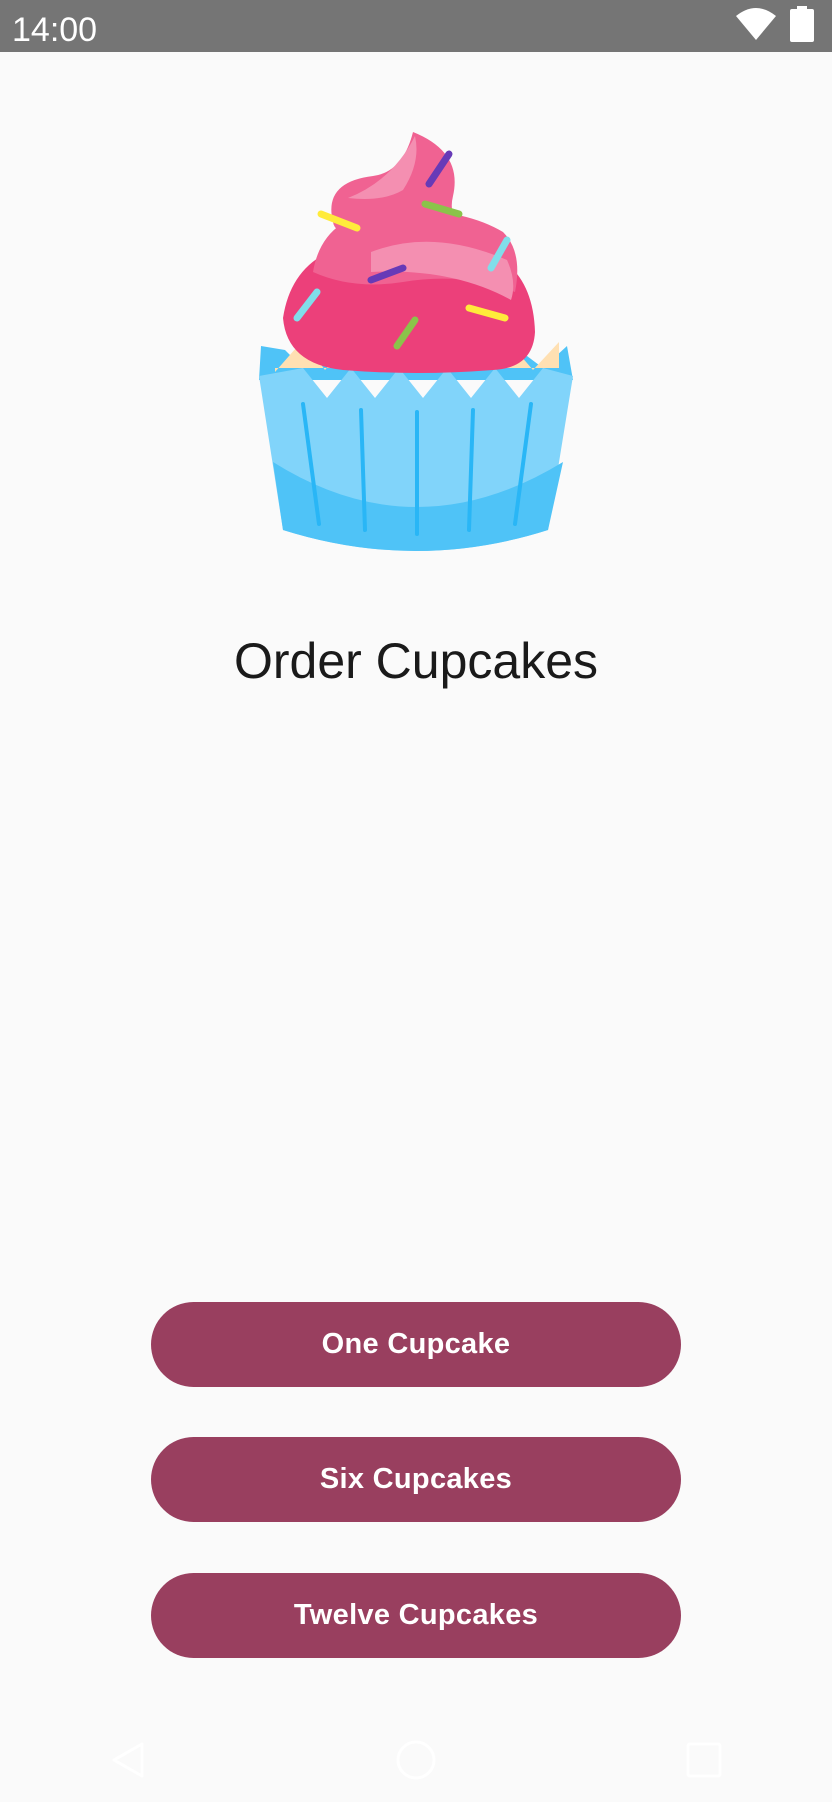  What do you see at coordinates (416, 1615) in the screenshot?
I see `twelve-cupcakes-button: Twelve Cupcakes` at bounding box center [416, 1615].